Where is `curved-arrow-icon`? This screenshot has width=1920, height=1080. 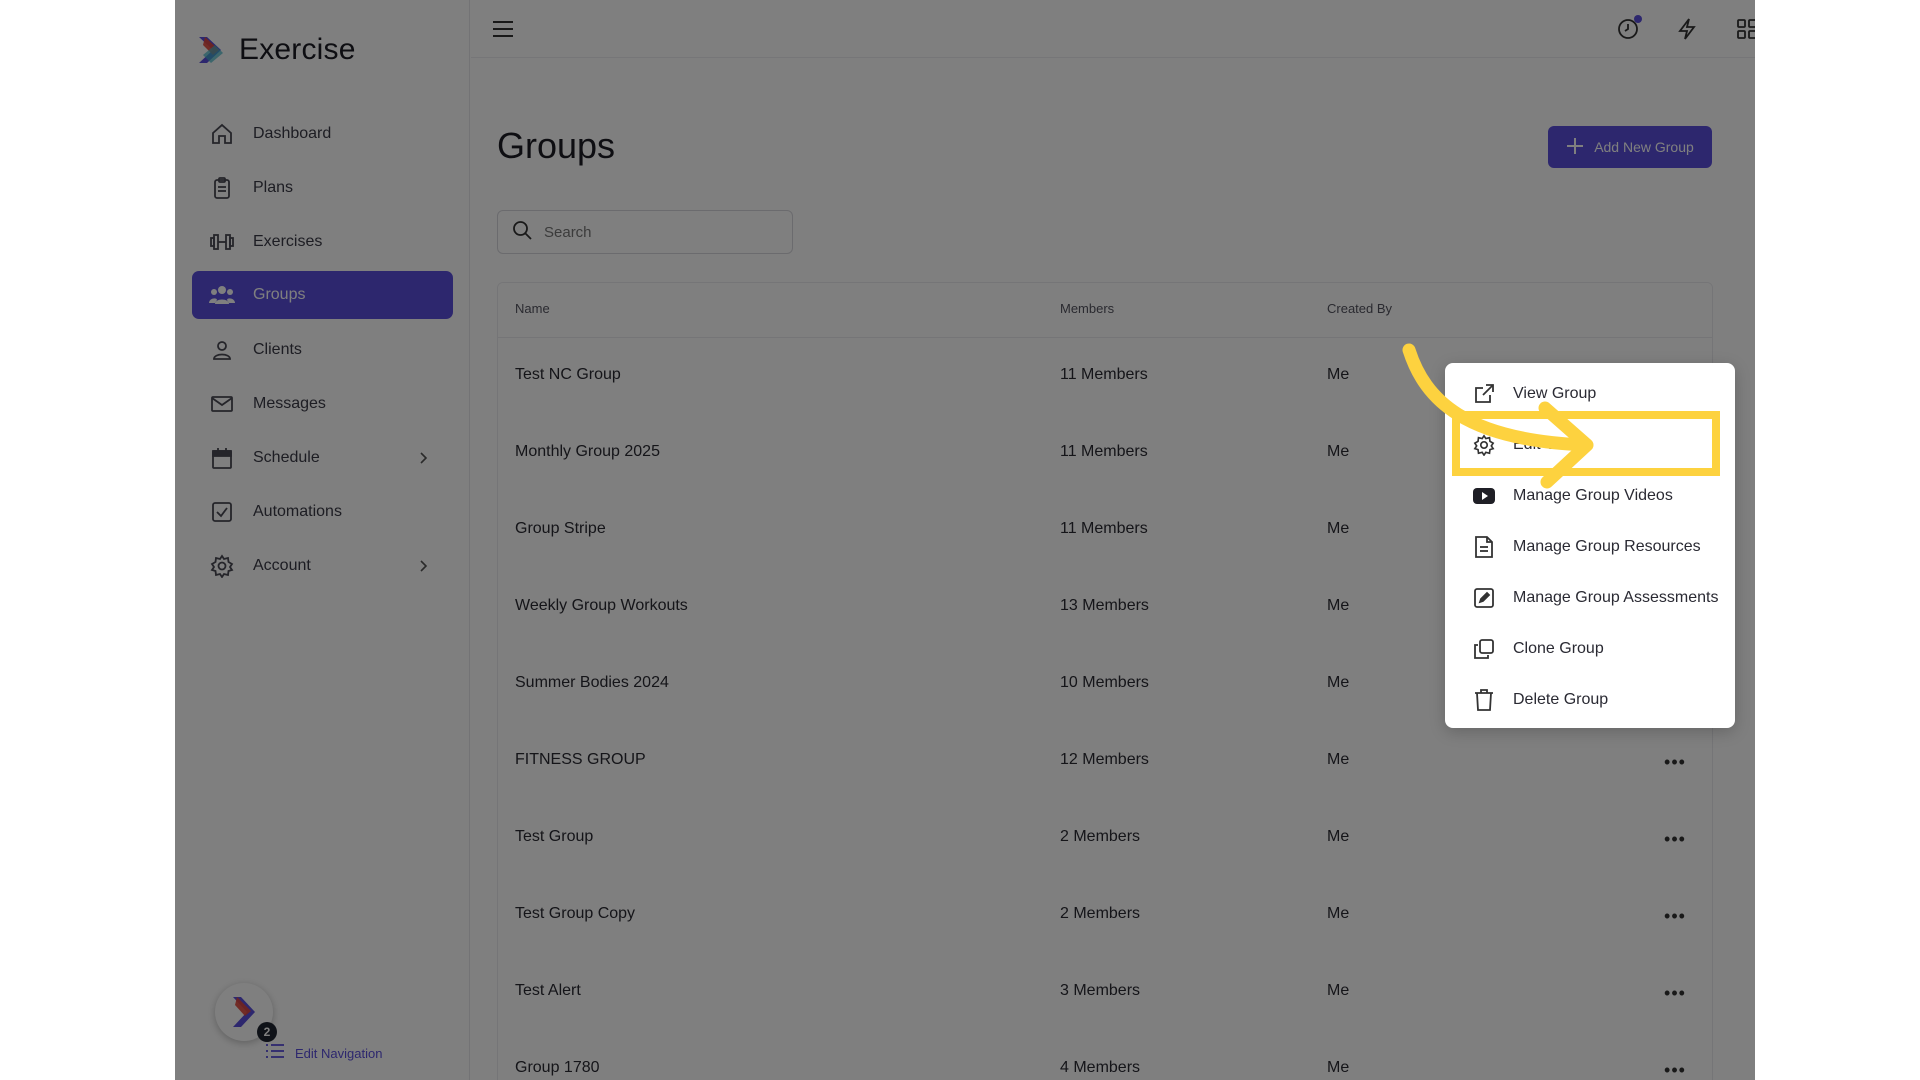 curved-arrow-icon is located at coordinates (1498, 416).